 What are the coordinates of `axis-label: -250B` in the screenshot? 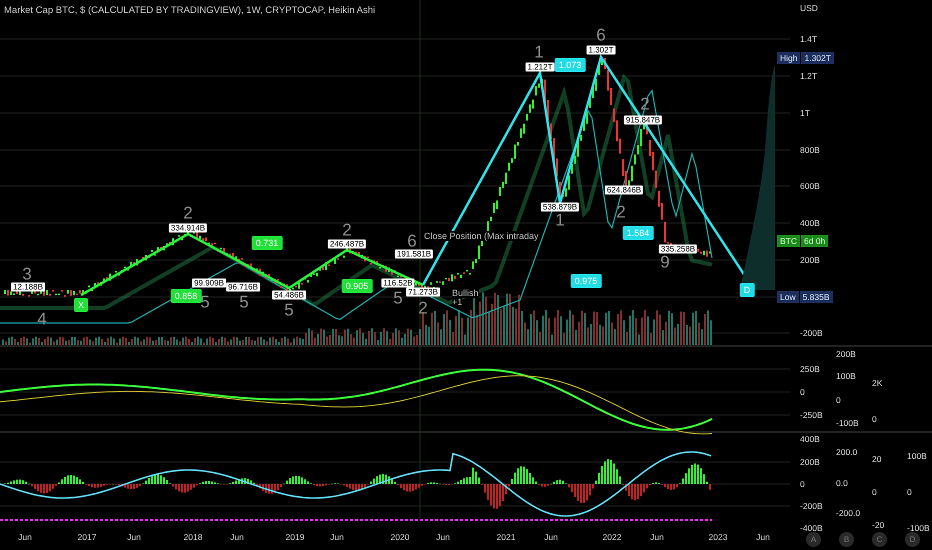 It's located at (811, 415).